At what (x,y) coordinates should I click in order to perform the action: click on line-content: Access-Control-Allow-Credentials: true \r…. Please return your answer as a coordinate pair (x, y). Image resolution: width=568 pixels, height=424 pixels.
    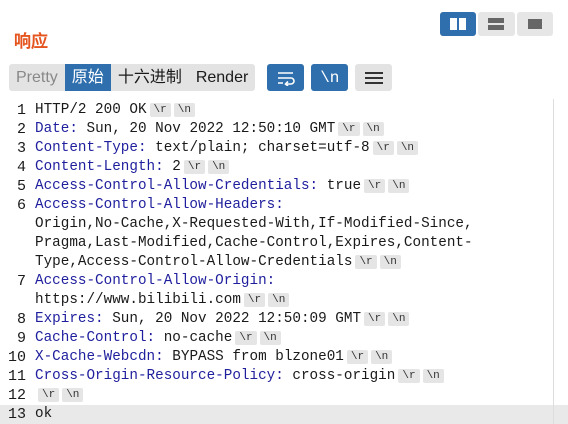
    Looking at the image, I should click on (222, 186).